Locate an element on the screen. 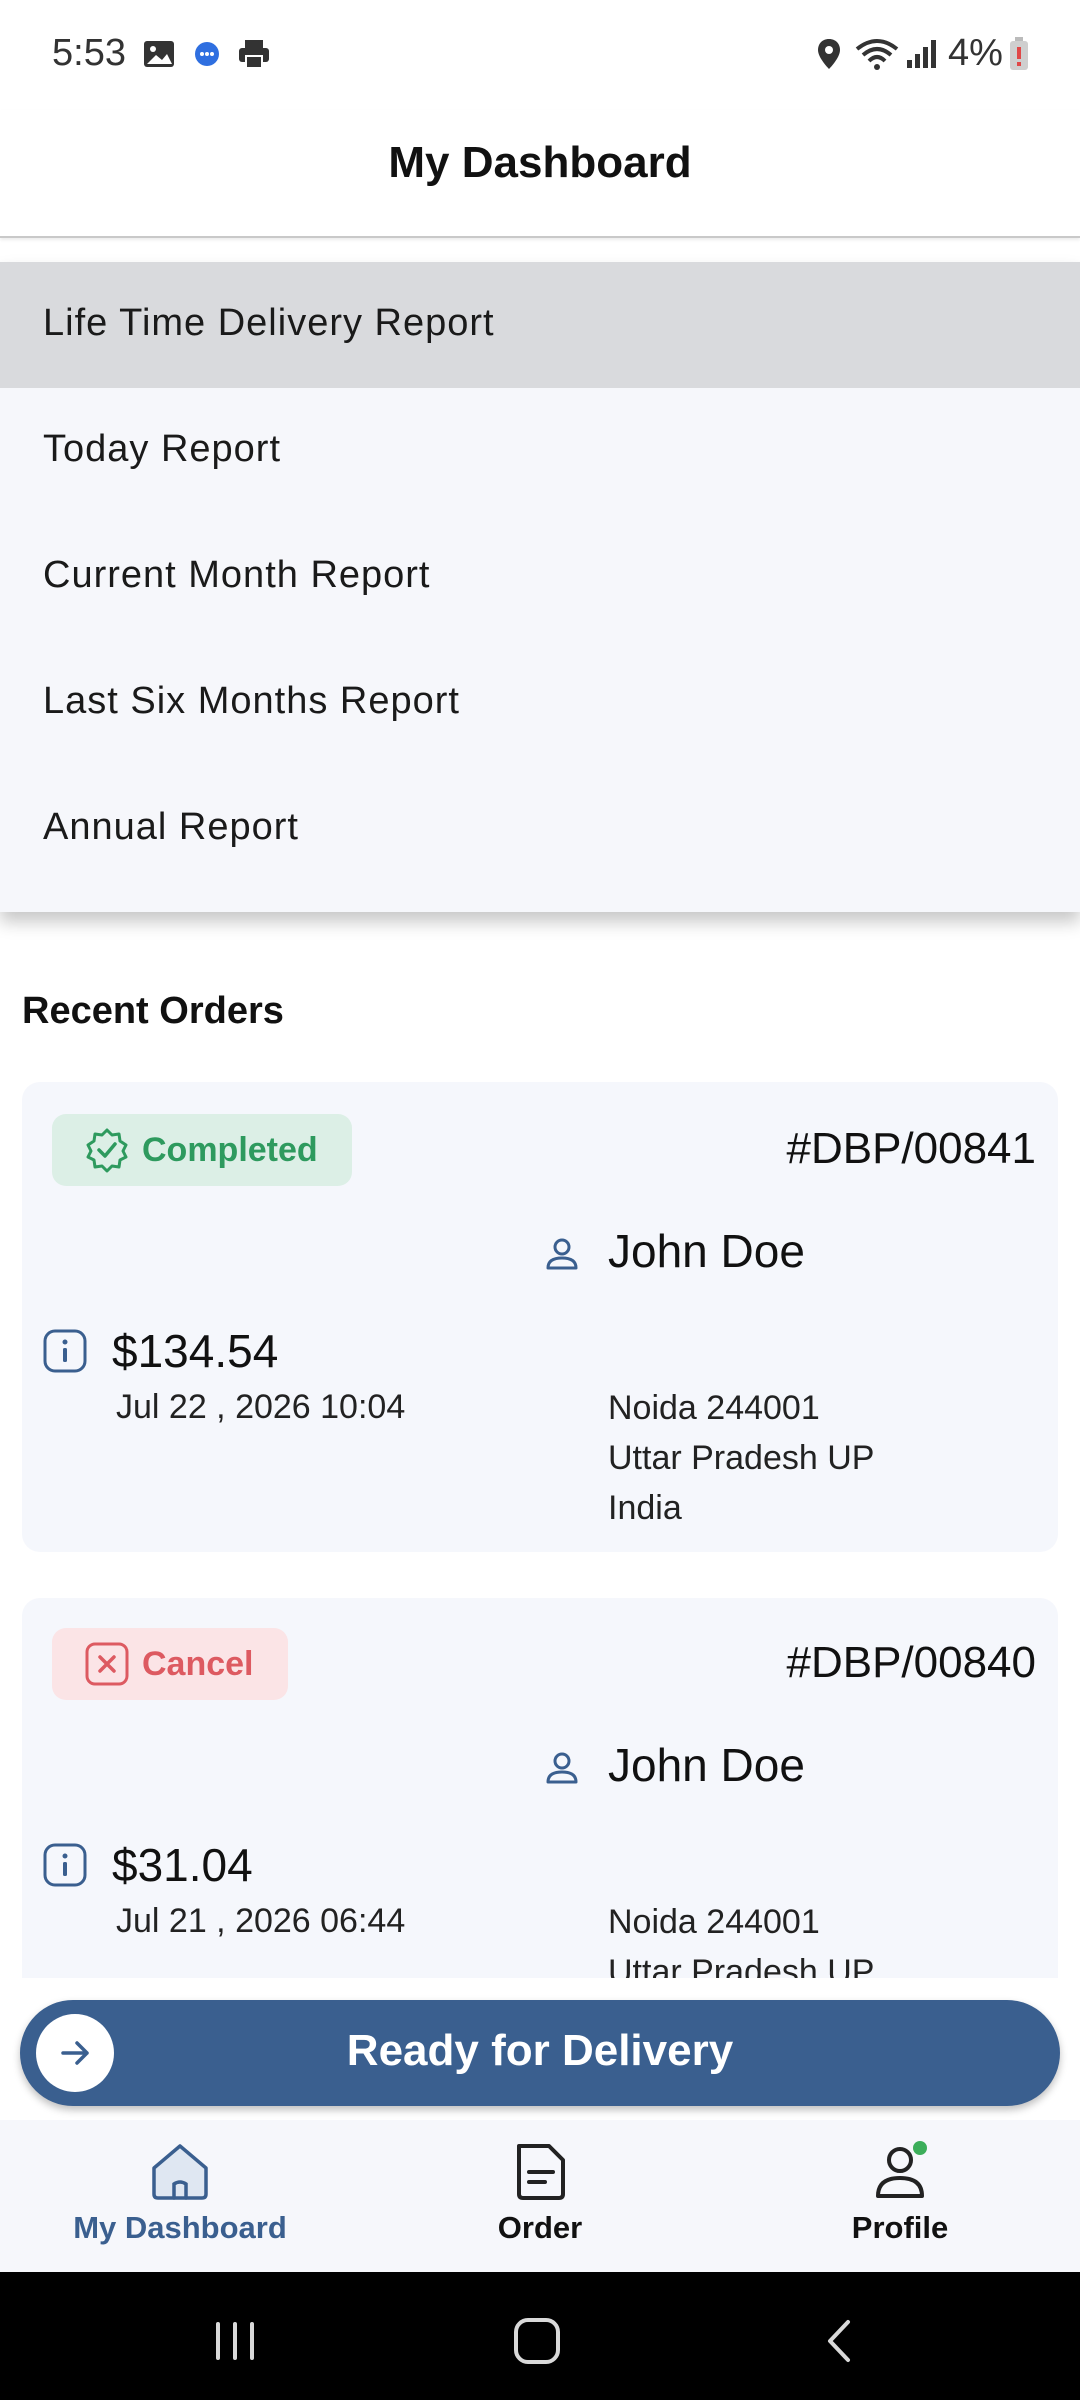 Image resolution: width=1080 pixels, height=2400 pixels. order-amount: $31.04 is located at coordinates (182, 1865).